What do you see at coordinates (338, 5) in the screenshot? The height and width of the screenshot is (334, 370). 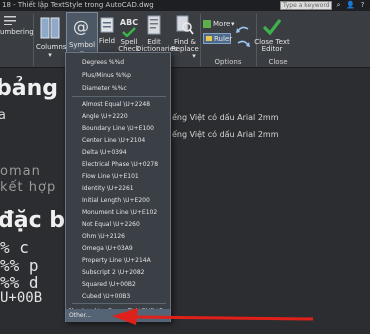 I see `search-icon: ⌕` at bounding box center [338, 5].